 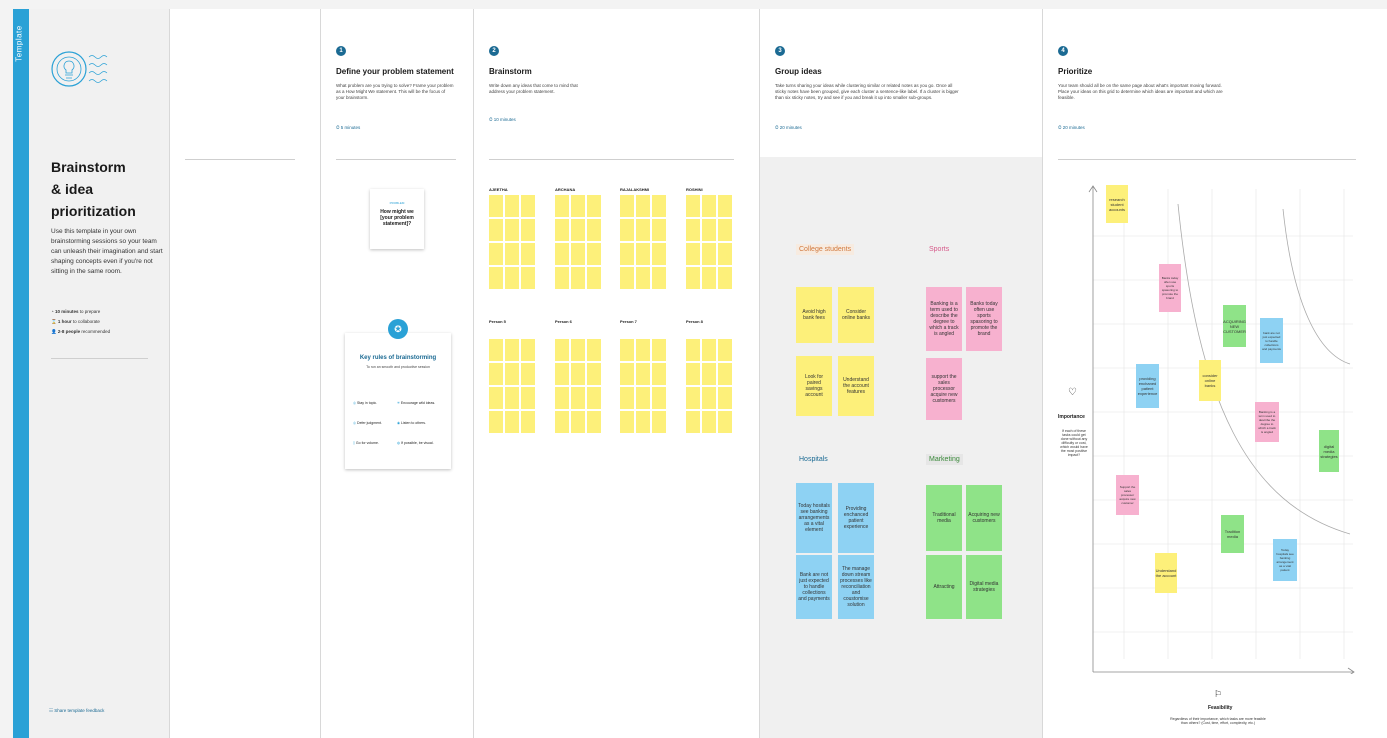 What do you see at coordinates (76, 711) in the screenshot?
I see `share-feedback-link: ☷ Share template feedback` at bounding box center [76, 711].